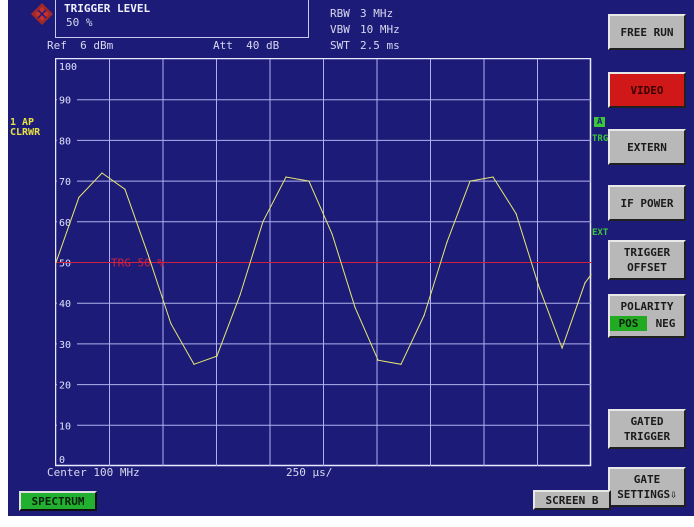 Image resolution: width=694 pixels, height=527 pixels. Describe the element at coordinates (647, 267) in the screenshot. I see `trigger-offset-label-2: OFFSET` at that location.